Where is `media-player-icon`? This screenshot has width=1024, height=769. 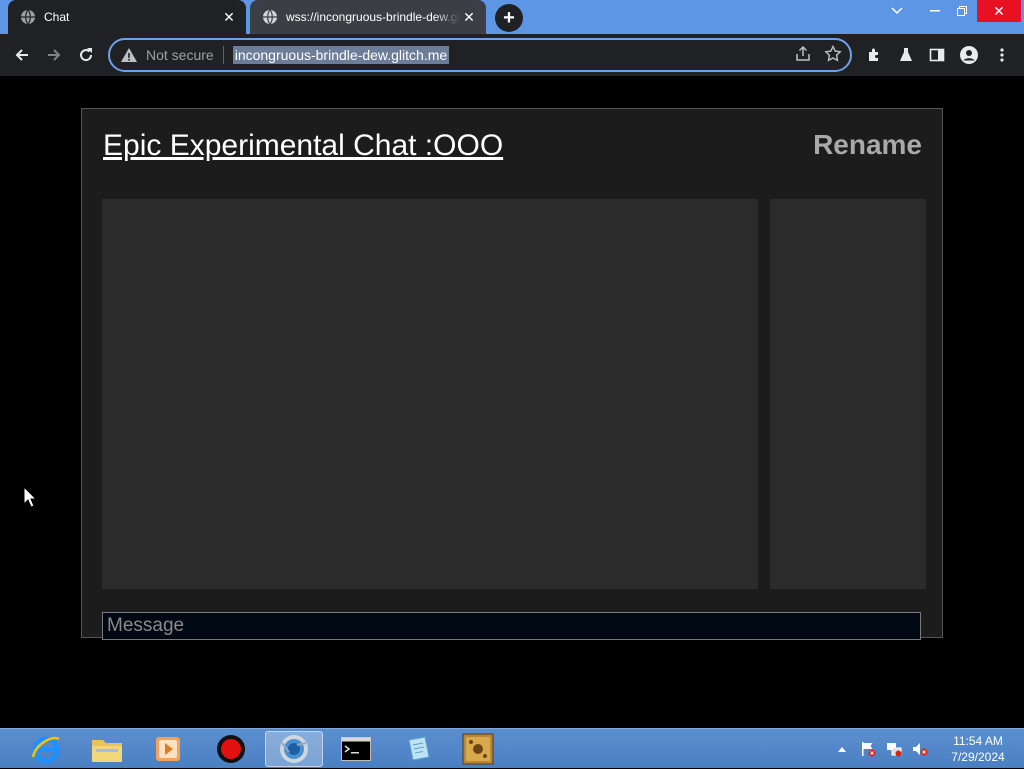
media-player-icon is located at coordinates (168, 749).